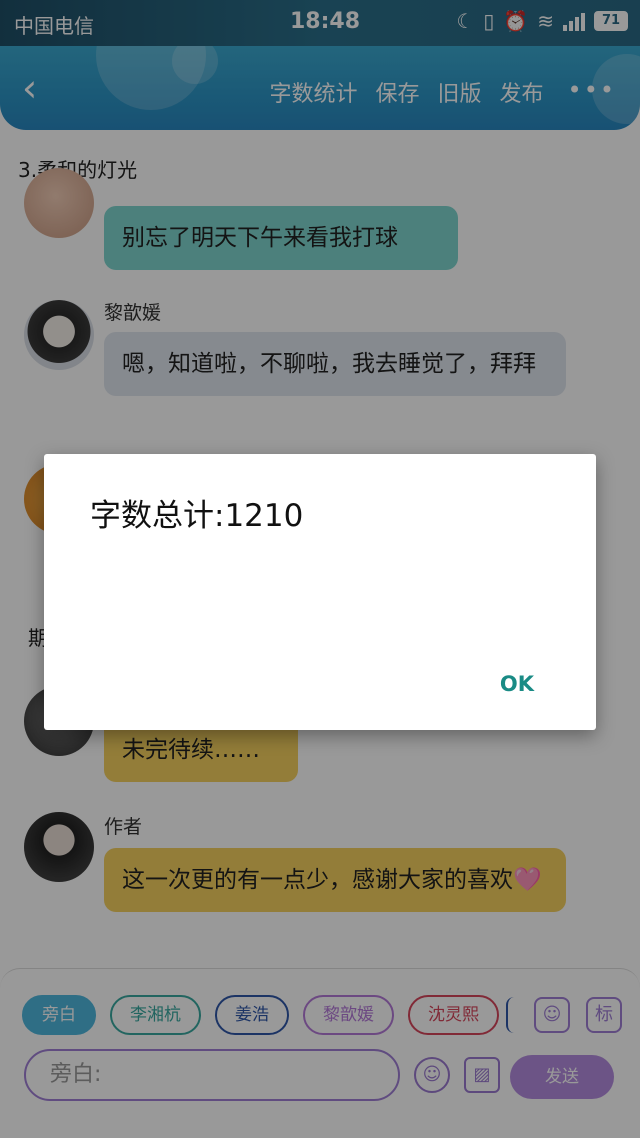 The image size is (640, 1138). I want to click on ok-button: OK, so click(517, 684).